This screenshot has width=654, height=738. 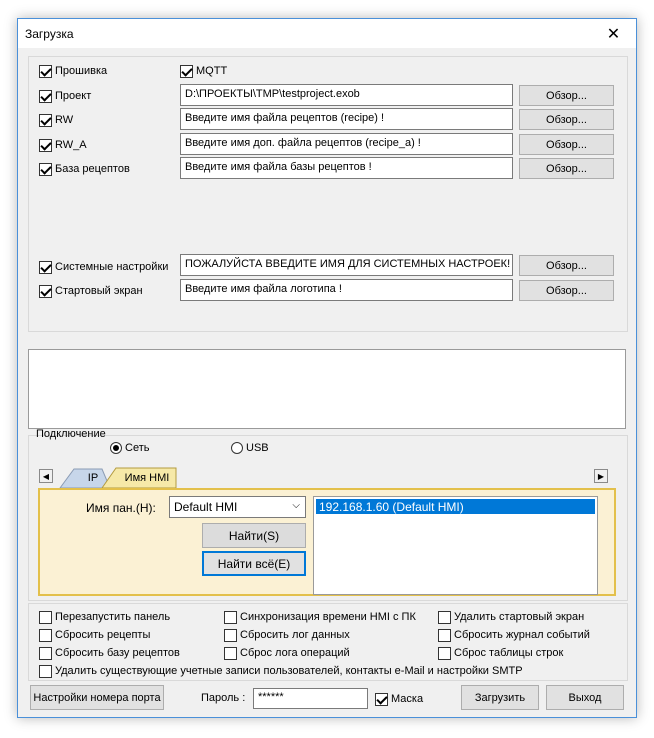 What do you see at coordinates (49, 34) in the screenshot?
I see `window-title: Загрузка` at bounding box center [49, 34].